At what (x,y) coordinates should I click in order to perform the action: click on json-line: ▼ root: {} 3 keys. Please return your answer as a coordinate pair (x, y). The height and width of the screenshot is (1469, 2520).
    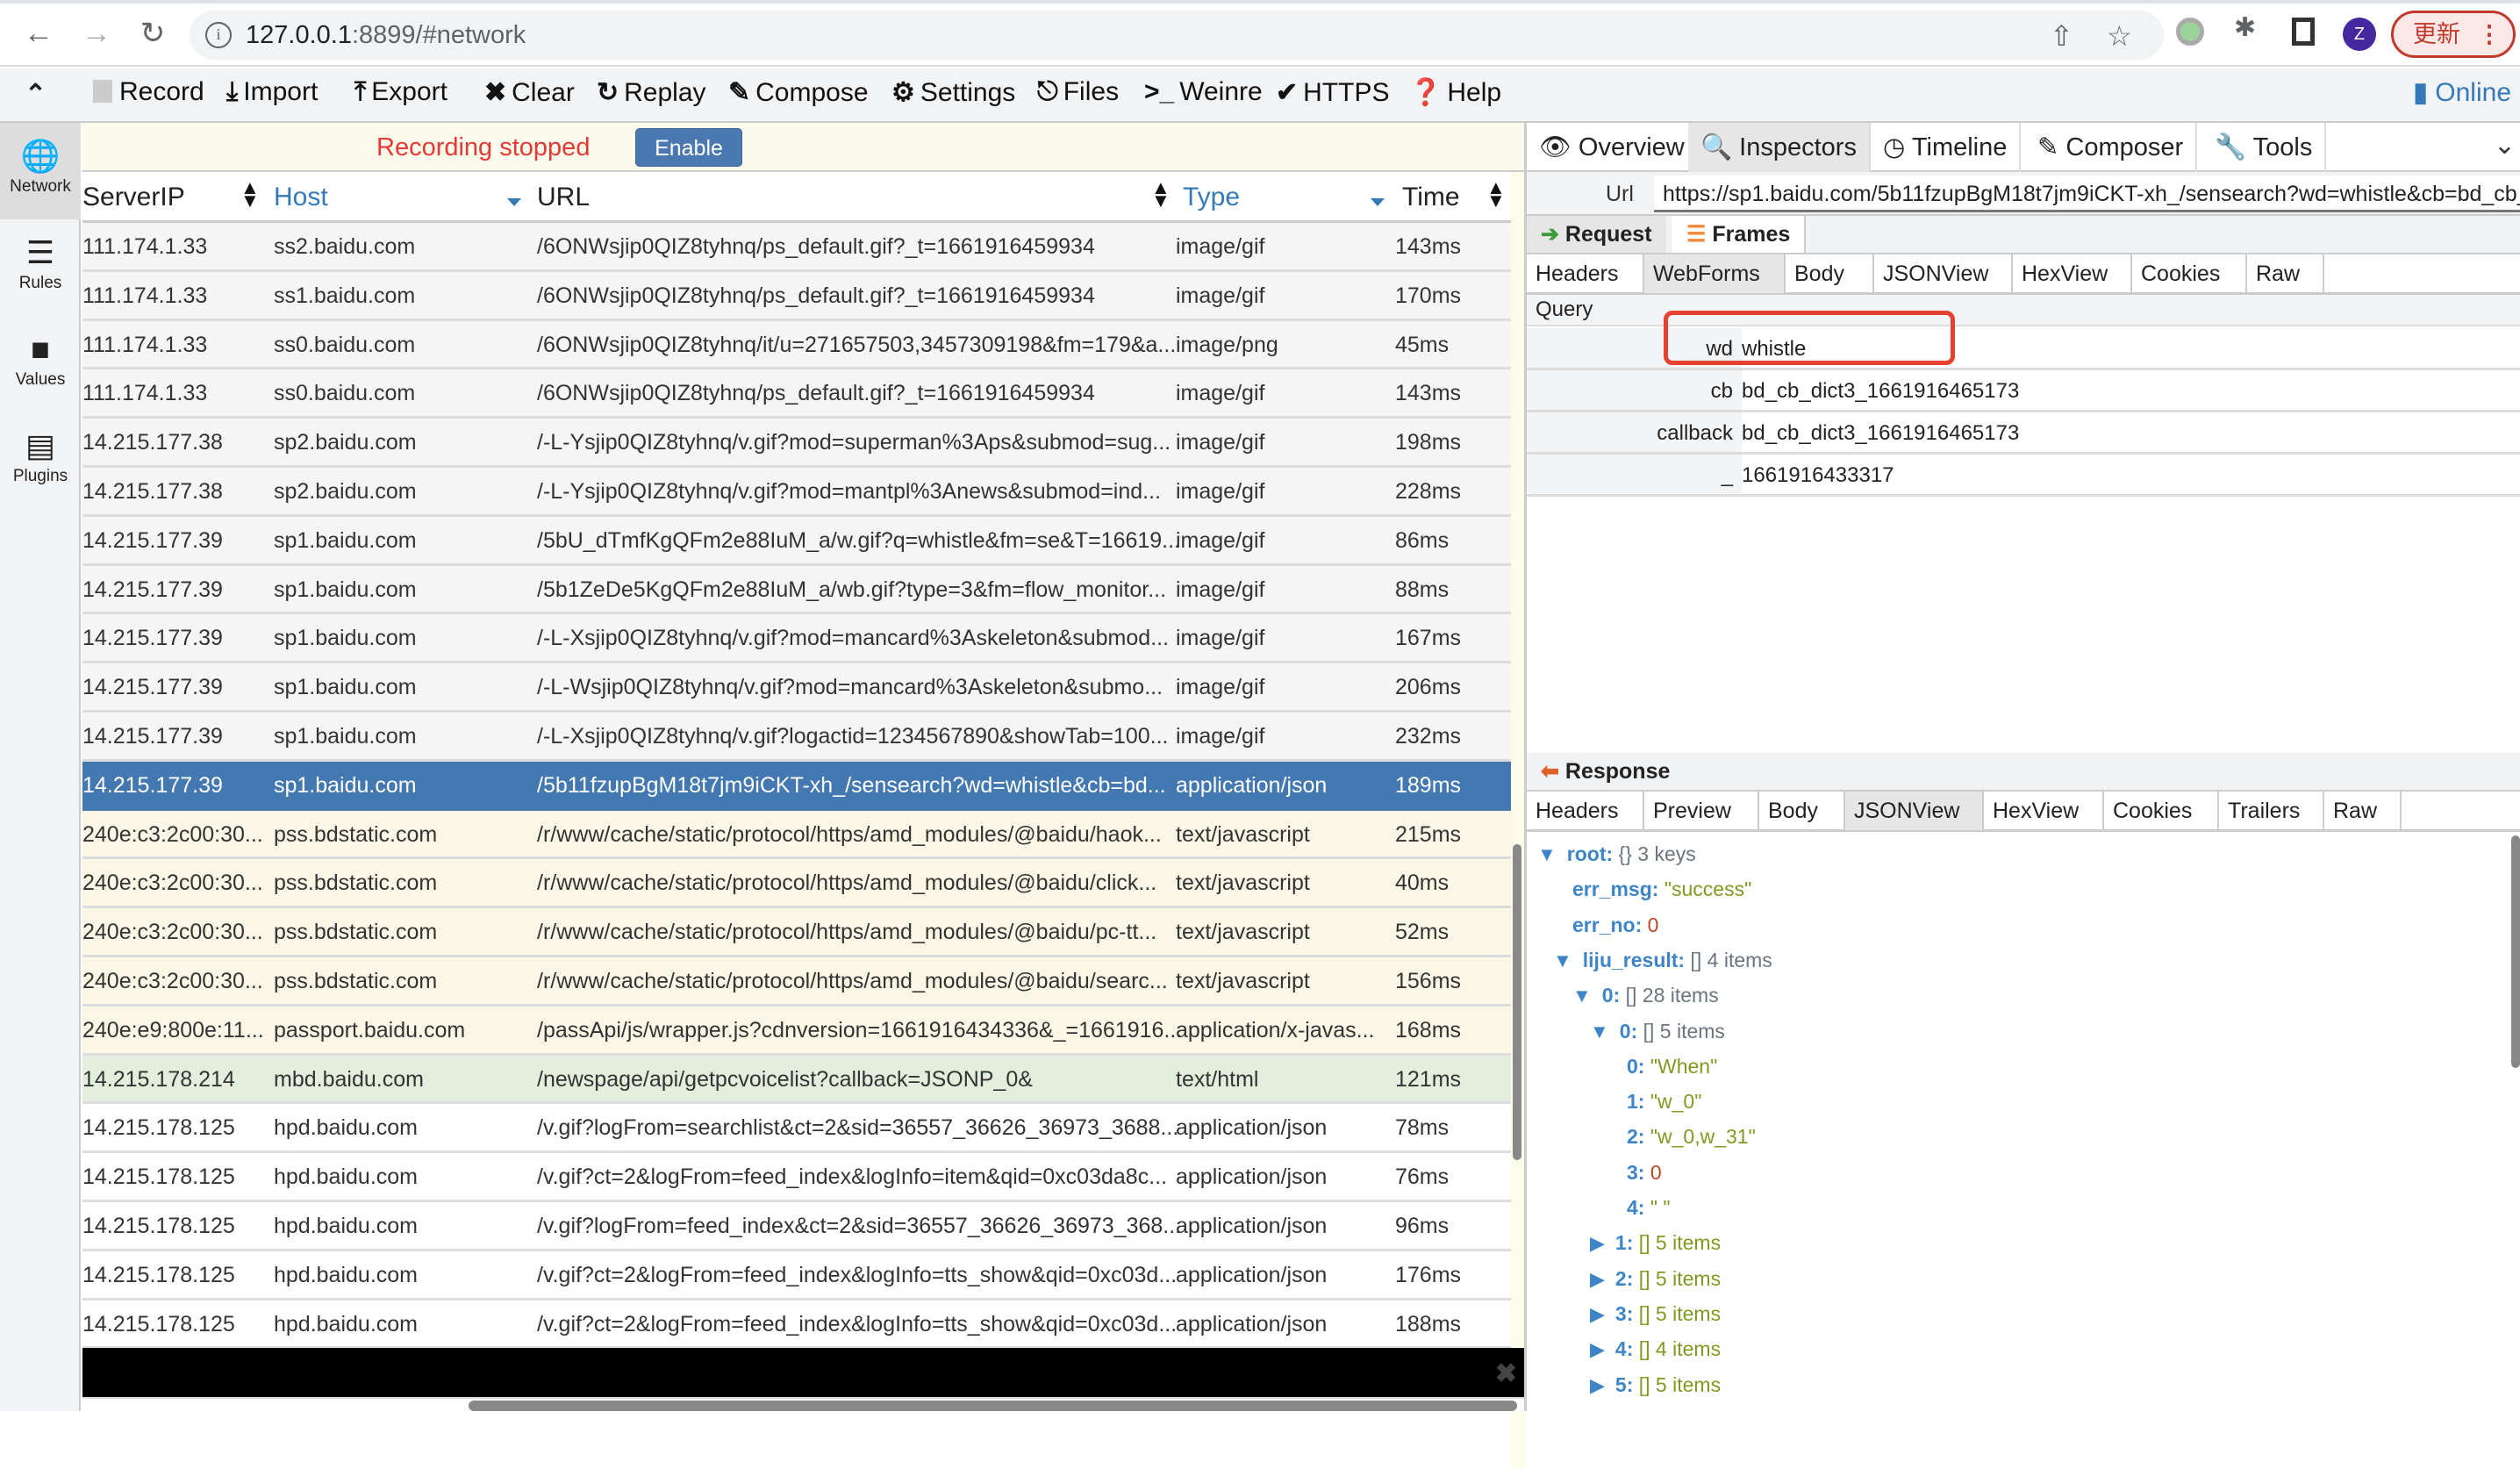
    Looking at the image, I should click on (1616, 854).